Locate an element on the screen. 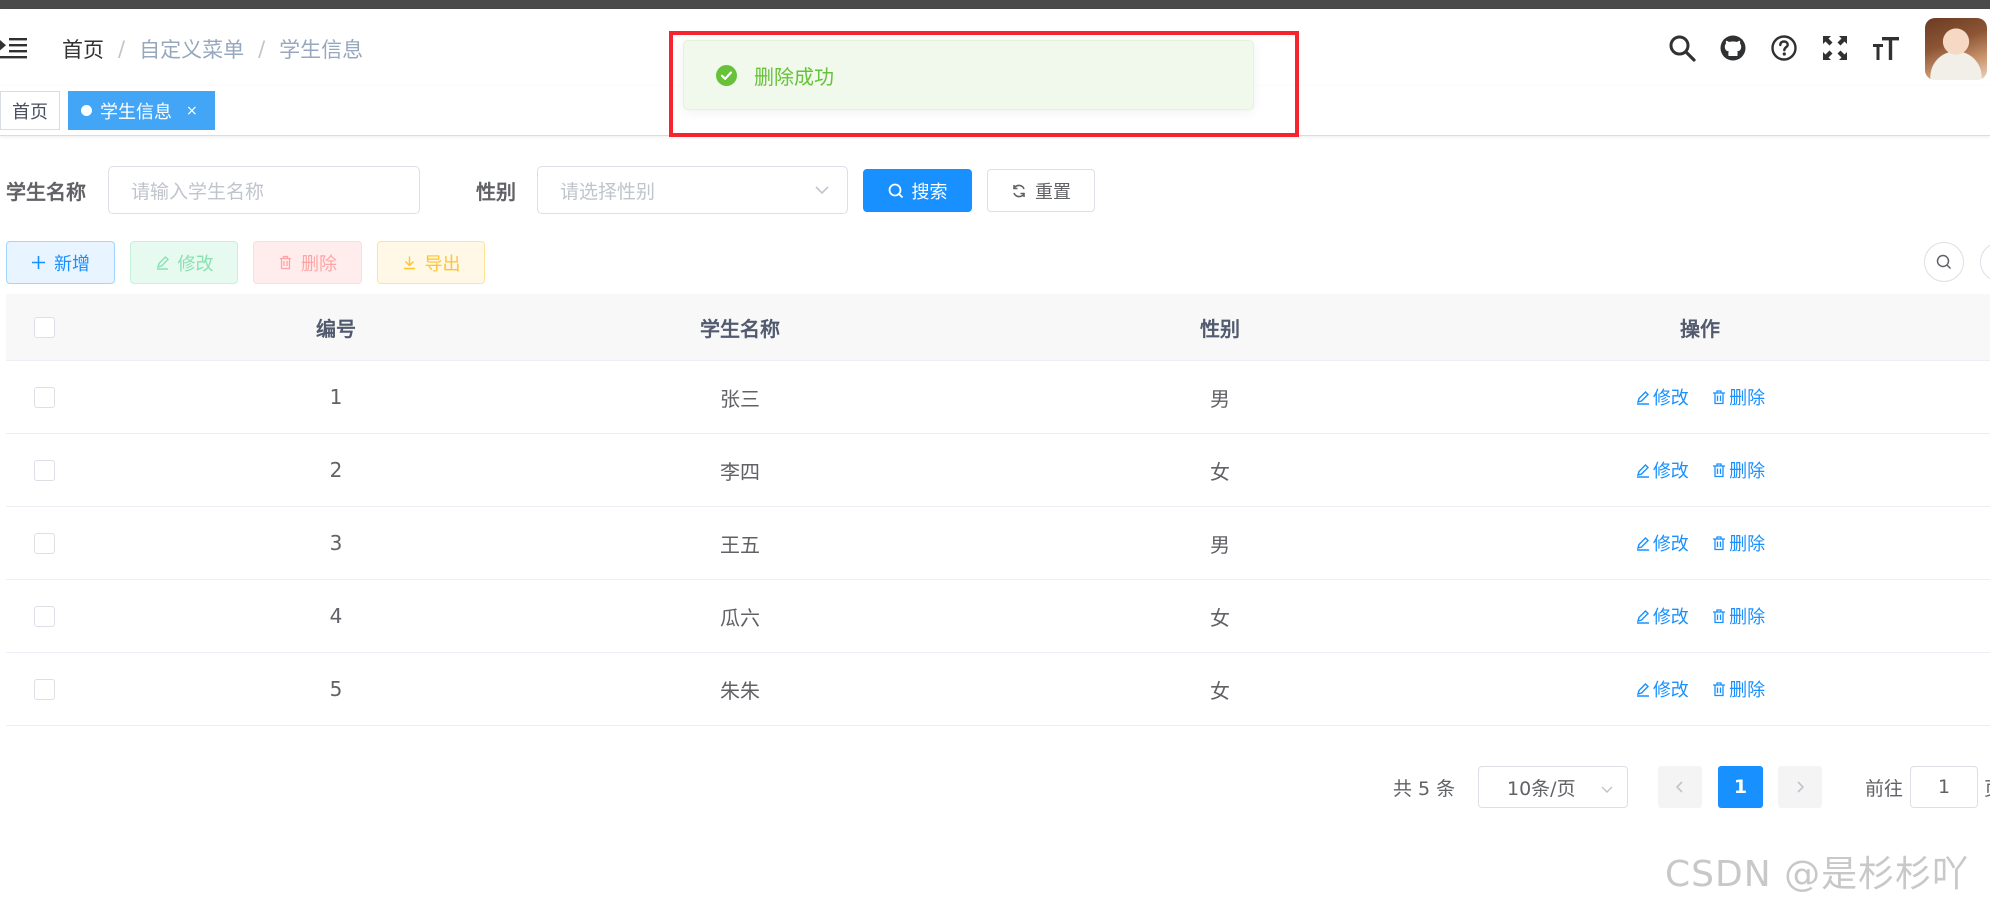  page-number-current: 1 is located at coordinates (1740, 787).